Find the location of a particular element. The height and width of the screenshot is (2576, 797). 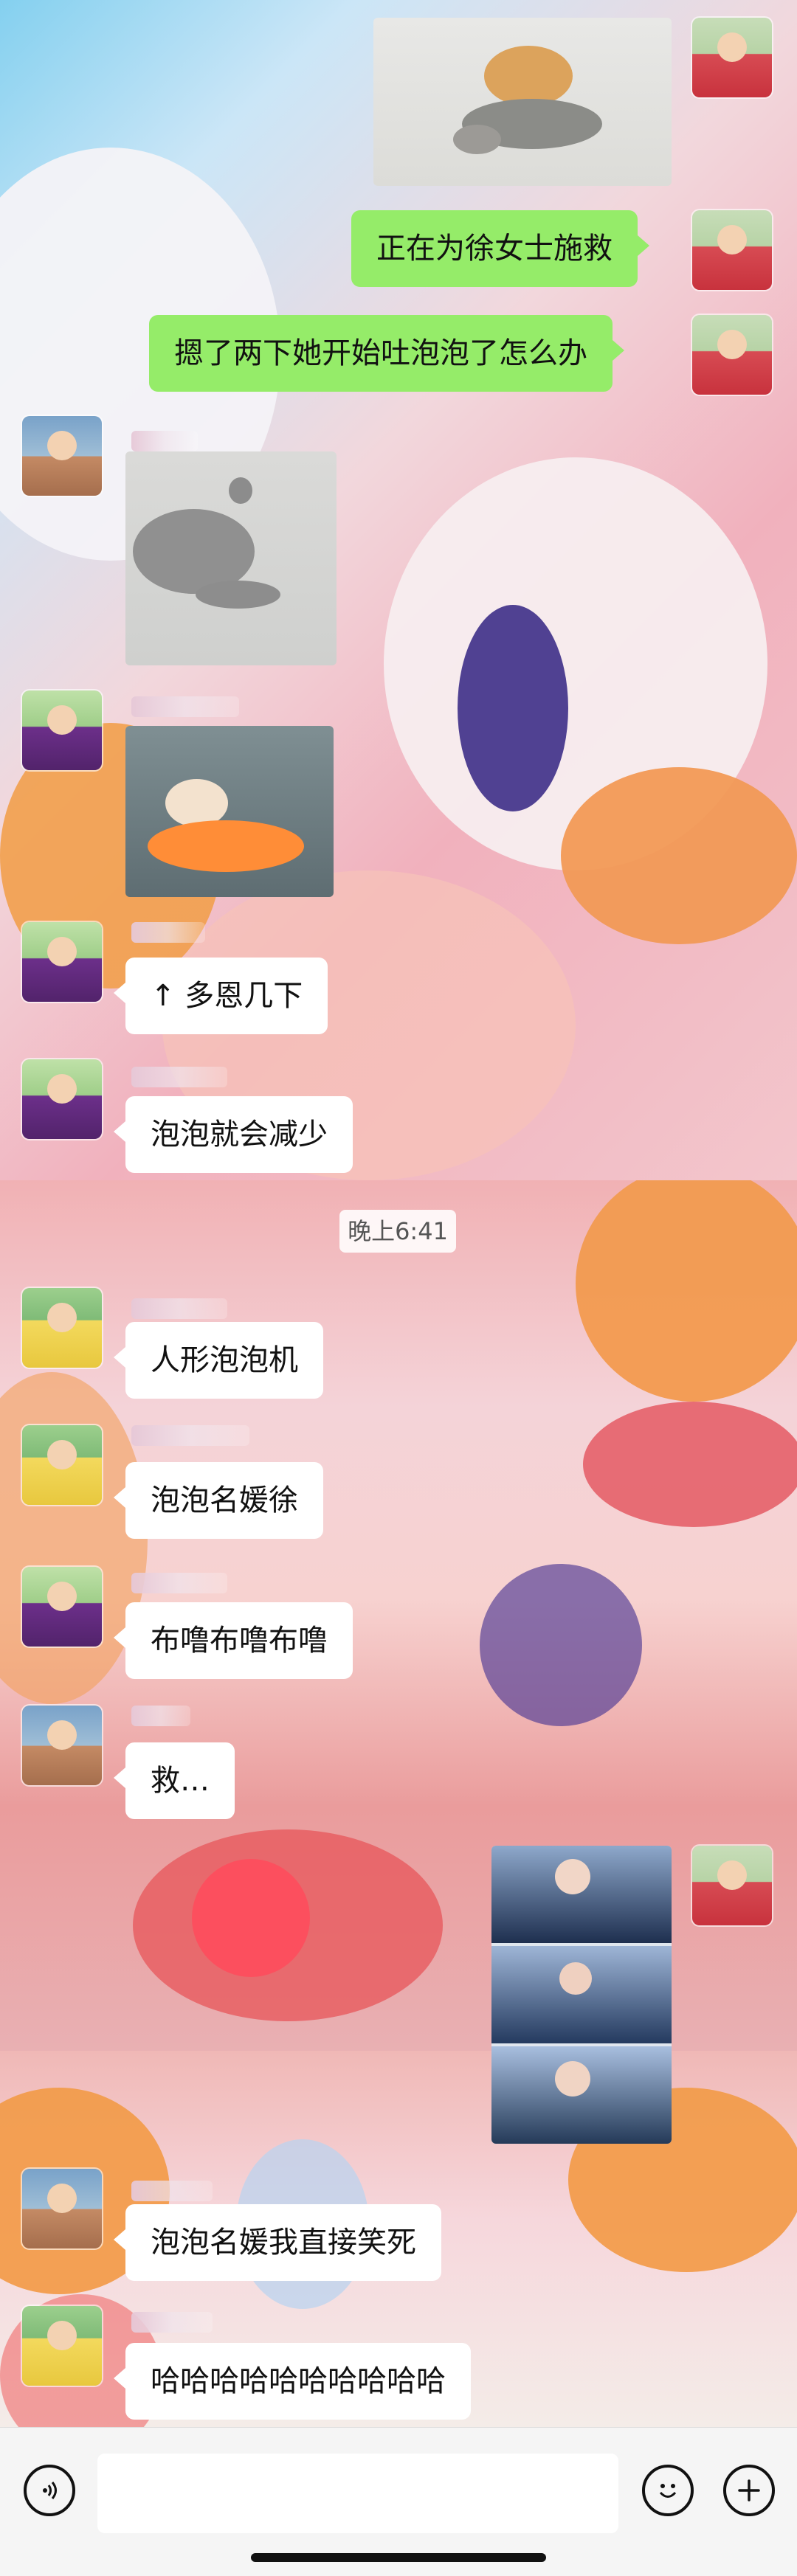

voice-icon is located at coordinates (49, 2490).